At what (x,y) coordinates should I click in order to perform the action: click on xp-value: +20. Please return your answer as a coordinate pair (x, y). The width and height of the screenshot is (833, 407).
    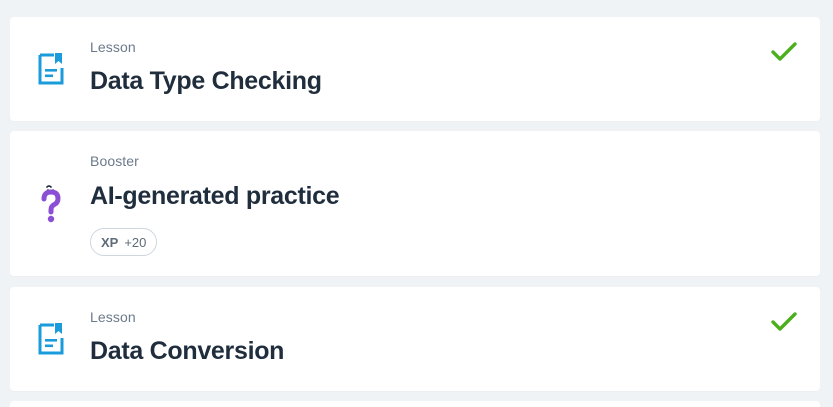
    Looking at the image, I should click on (135, 242).